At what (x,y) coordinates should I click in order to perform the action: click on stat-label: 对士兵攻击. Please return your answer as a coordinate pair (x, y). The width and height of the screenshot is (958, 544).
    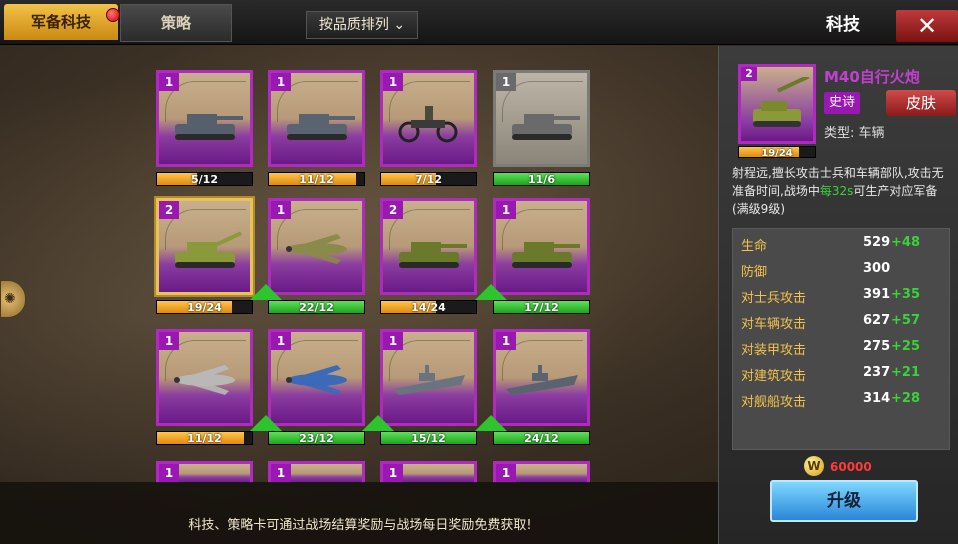
    Looking at the image, I should click on (774, 298).